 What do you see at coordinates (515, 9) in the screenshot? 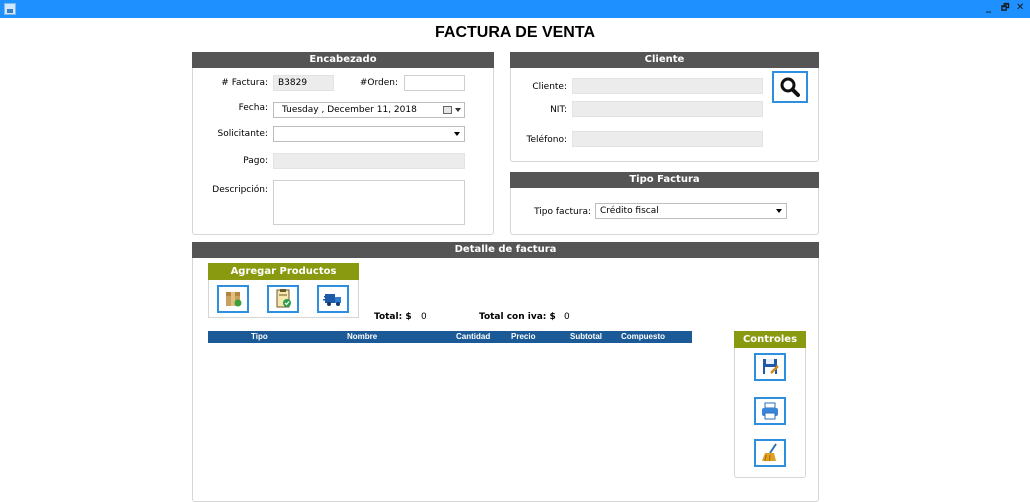
I see `title-bar: _ 🗗 ✕` at bounding box center [515, 9].